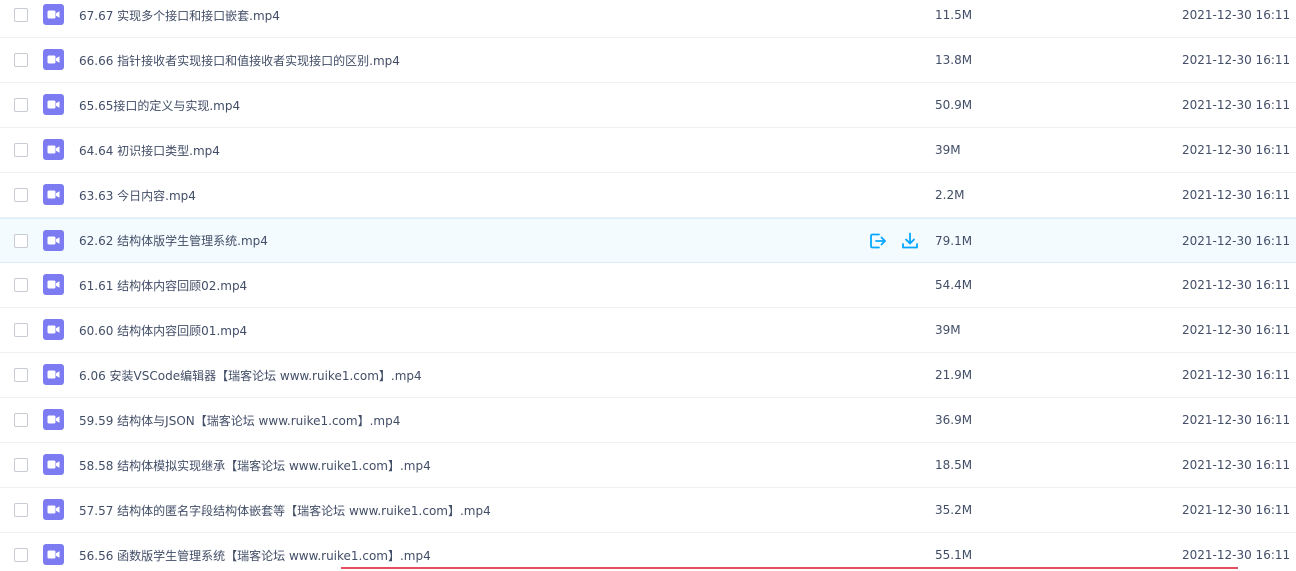 The image size is (1296, 571). What do you see at coordinates (894, 241) in the screenshot?
I see `row-actions` at bounding box center [894, 241].